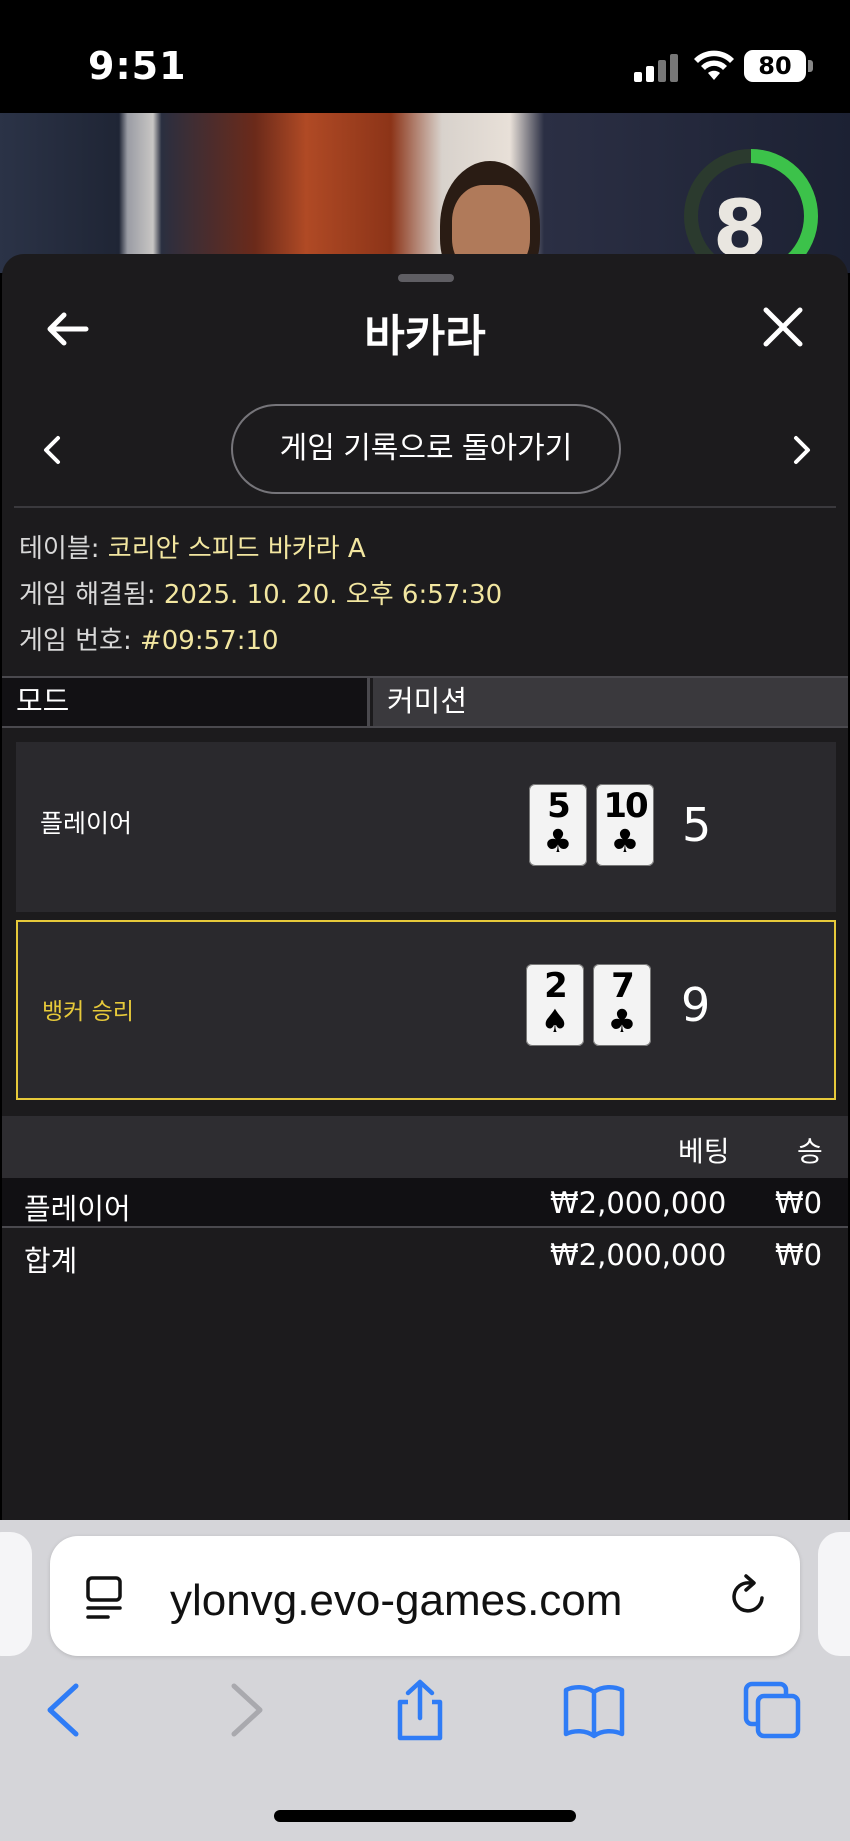  Describe the element at coordinates (425, 1255) in the screenshot. I see `table-row: 합계 ₩2,000,000 ₩0` at that location.